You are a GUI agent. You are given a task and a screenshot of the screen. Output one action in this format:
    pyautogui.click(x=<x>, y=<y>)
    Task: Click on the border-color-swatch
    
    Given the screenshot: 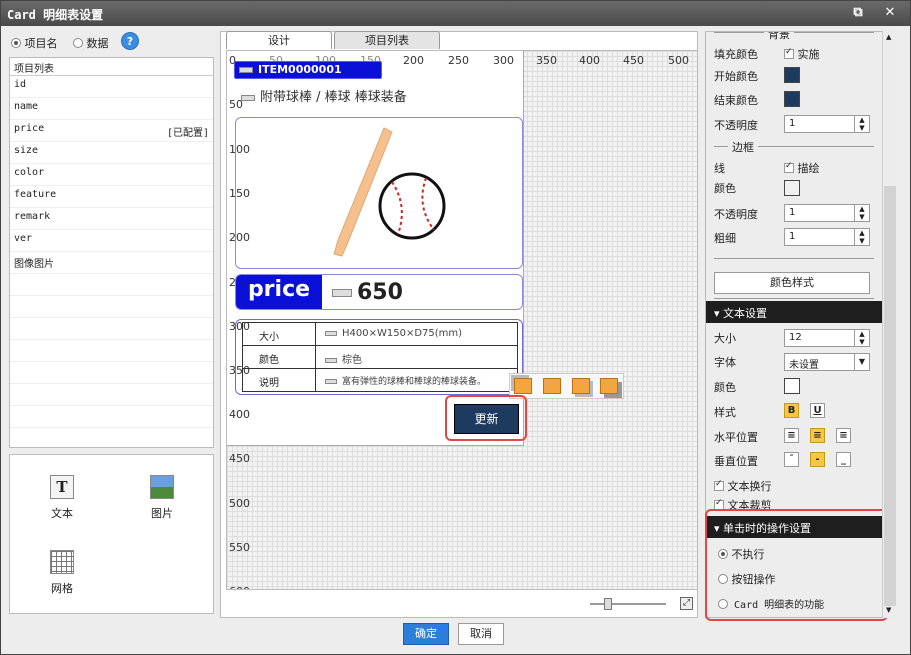 What is the action you would take?
    pyautogui.click(x=792, y=188)
    